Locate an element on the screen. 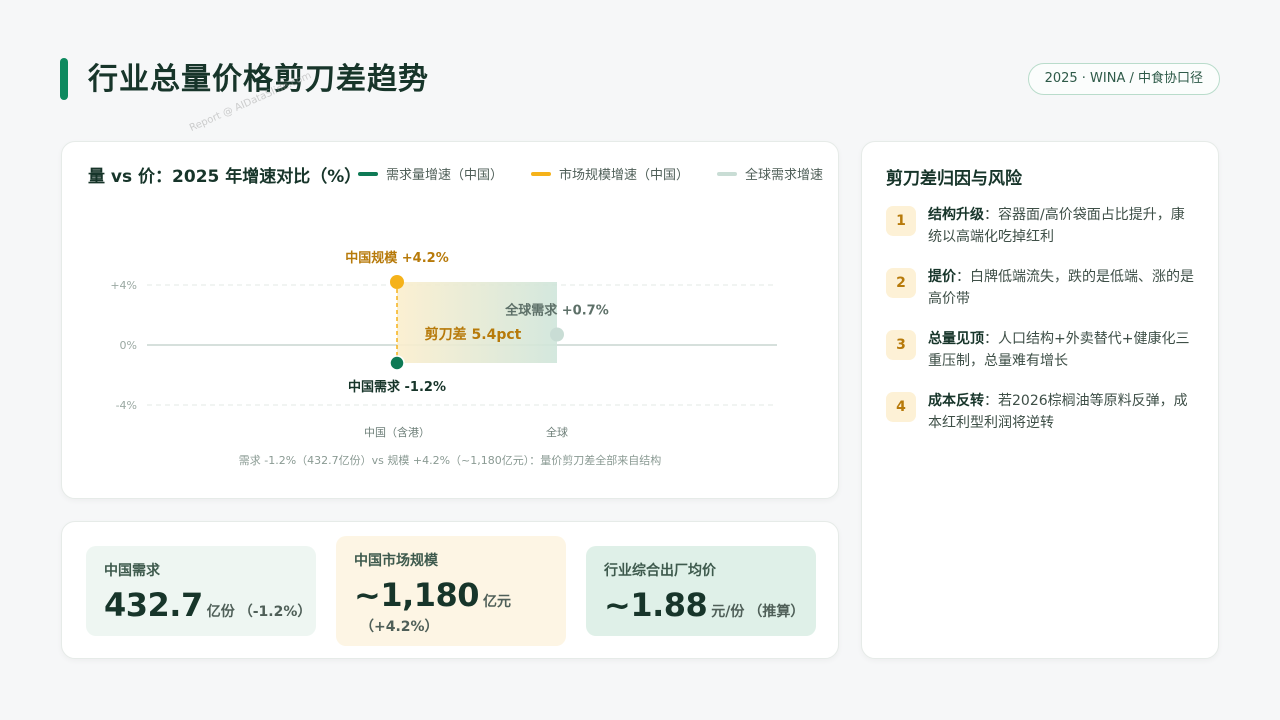  demand-growth-label: 中国需求 -1.2% is located at coordinates (397, 387).